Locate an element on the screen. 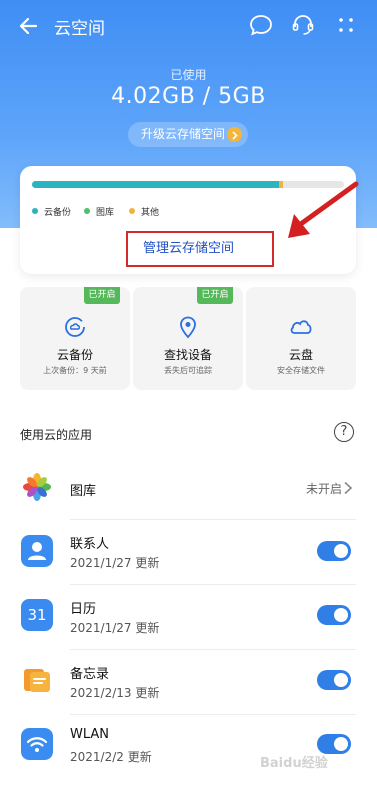 This screenshot has width=377, height=792. calendar-icon: 31 is located at coordinates (37, 615).